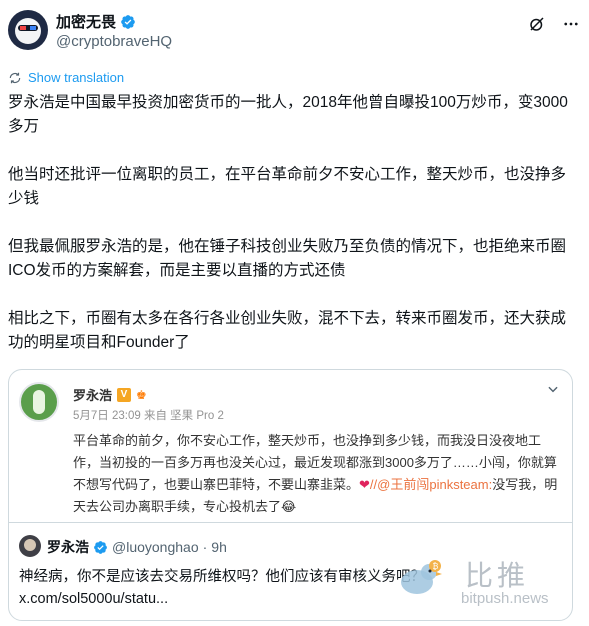 The image size is (589, 626). What do you see at coordinates (289, 506) in the screenshot?
I see `laugh-emoji-icon: 😂` at bounding box center [289, 506].